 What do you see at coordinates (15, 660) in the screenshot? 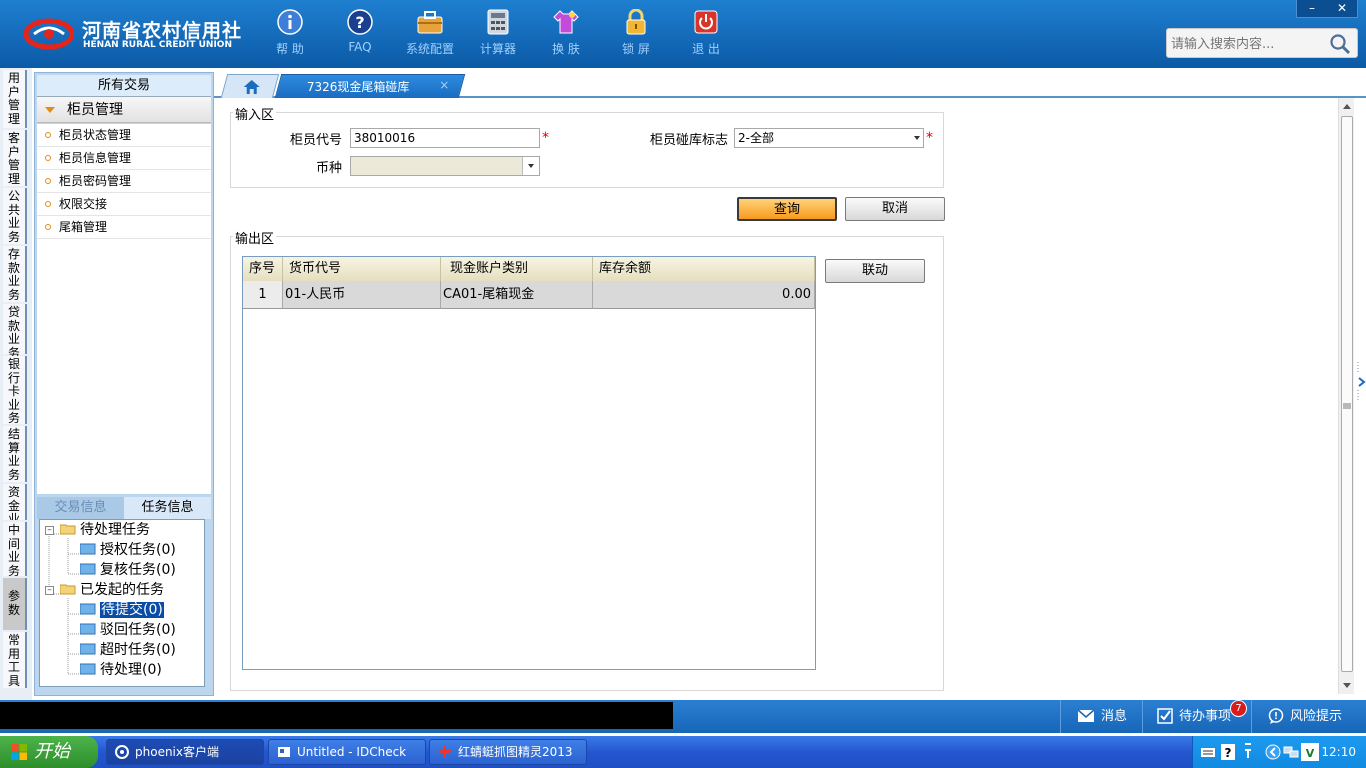
I see `vnav-common-tools: 常用工具` at bounding box center [15, 660].